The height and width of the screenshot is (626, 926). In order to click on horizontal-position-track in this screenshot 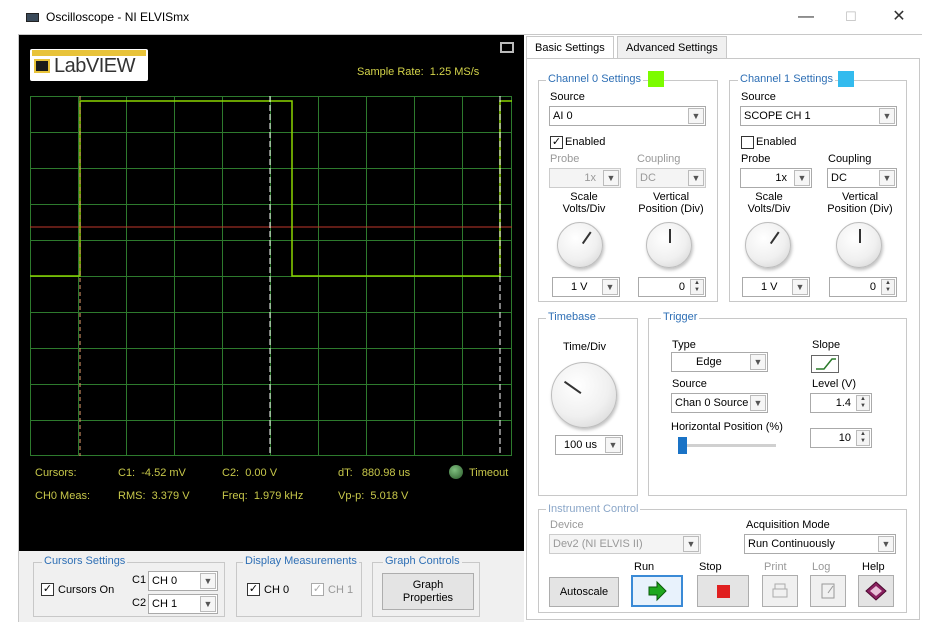, I will do `click(727, 445)`.